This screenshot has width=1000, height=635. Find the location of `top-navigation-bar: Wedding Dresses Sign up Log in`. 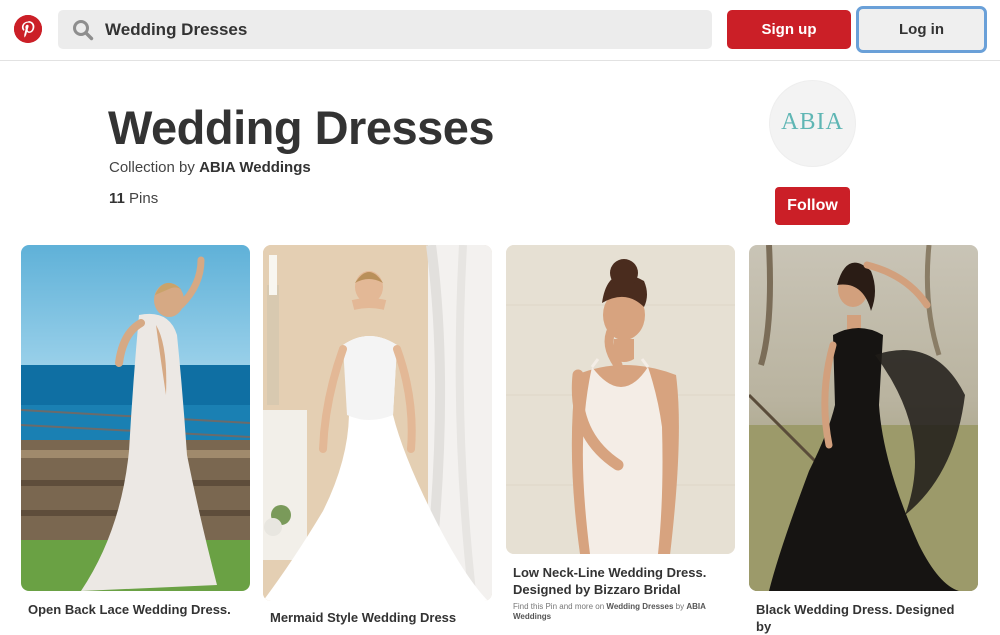

top-navigation-bar: Wedding Dresses Sign up Log in is located at coordinates (500, 30).